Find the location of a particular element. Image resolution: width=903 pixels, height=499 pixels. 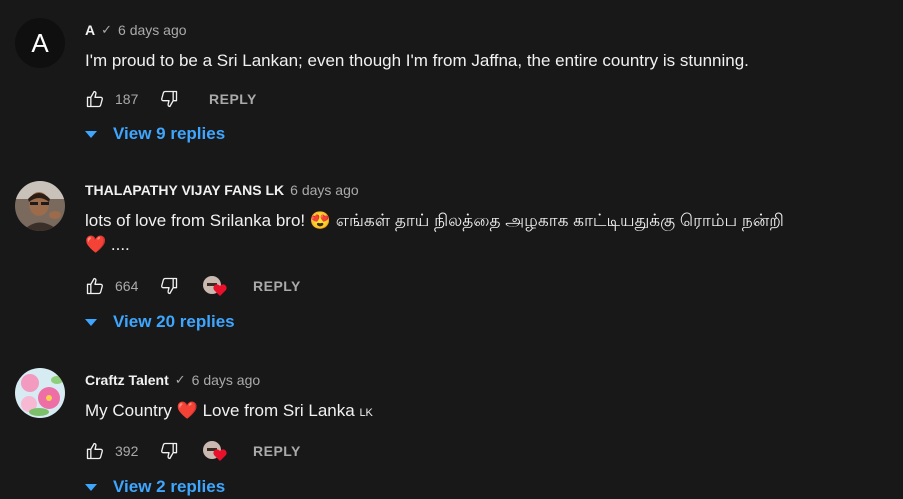

comment-actions: 664 REPLY is located at coordinates (193, 286).